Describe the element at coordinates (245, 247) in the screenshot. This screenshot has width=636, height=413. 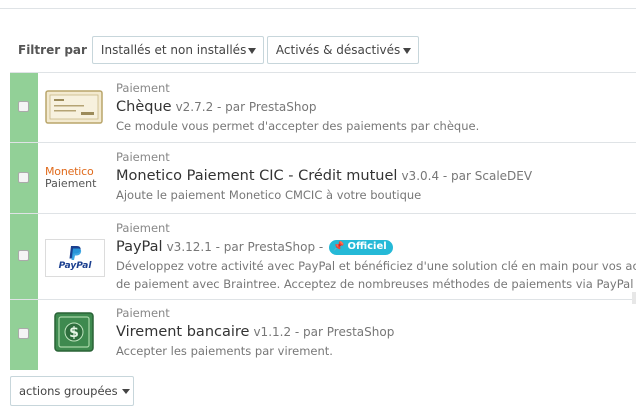
I see `module-version-author: v3.12.1 - par PrestaShop -` at that location.